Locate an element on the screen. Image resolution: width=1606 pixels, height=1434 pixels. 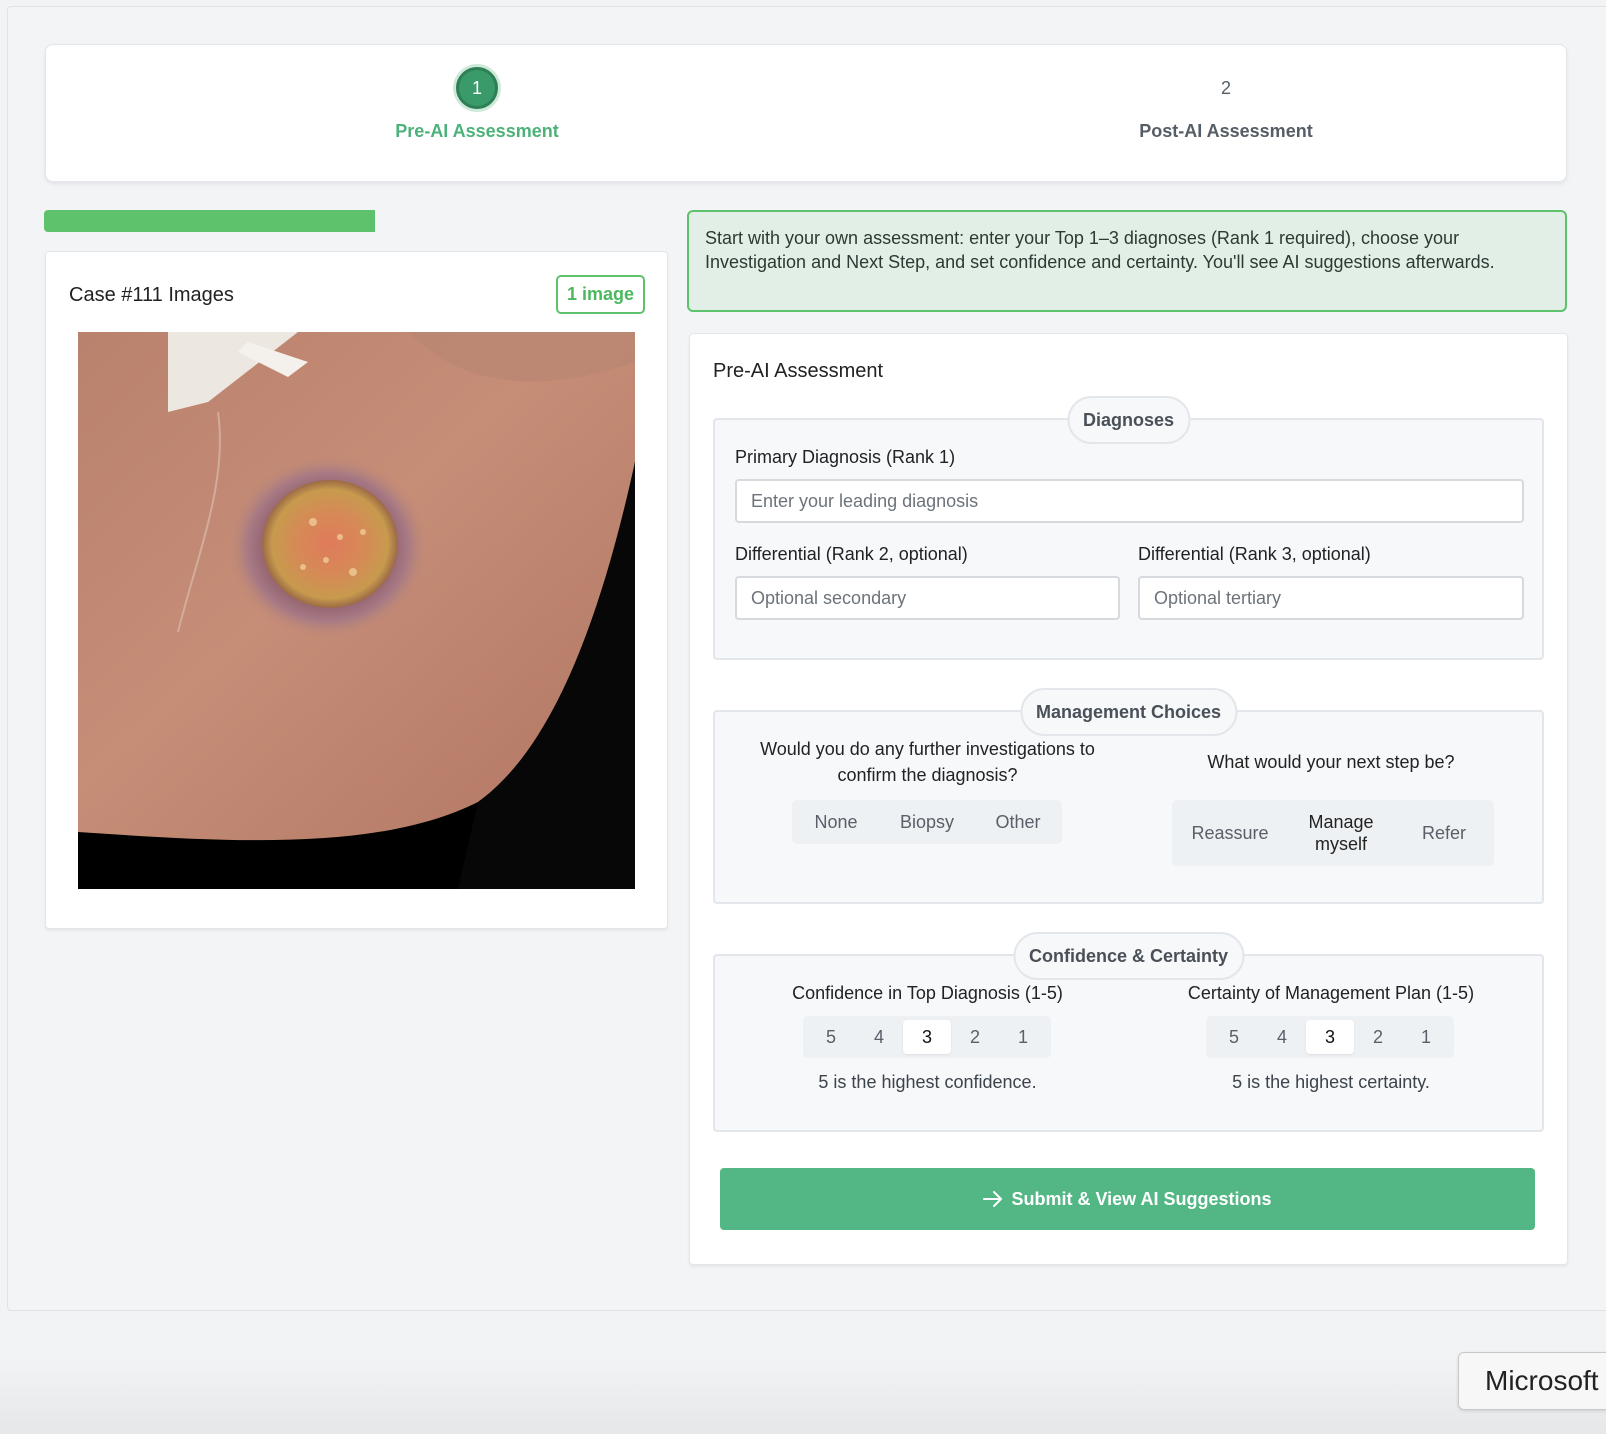
progress-fill is located at coordinates (210, 221).